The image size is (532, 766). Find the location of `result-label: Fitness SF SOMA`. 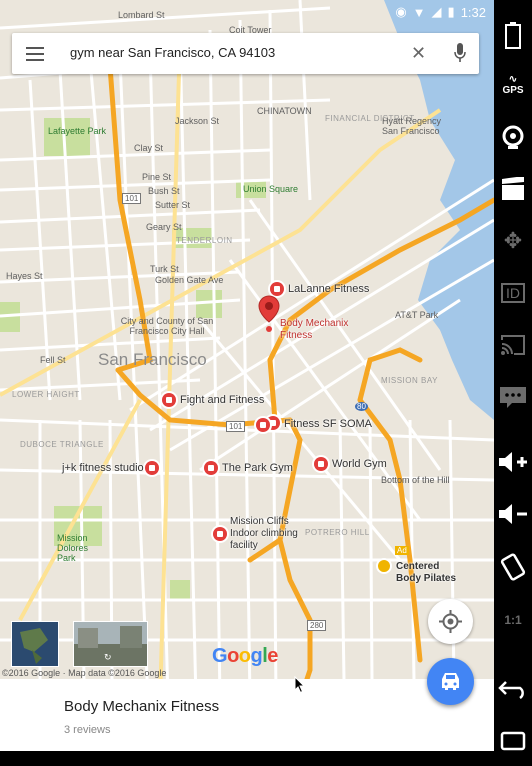

result-label: Fitness SF SOMA is located at coordinates (328, 424).